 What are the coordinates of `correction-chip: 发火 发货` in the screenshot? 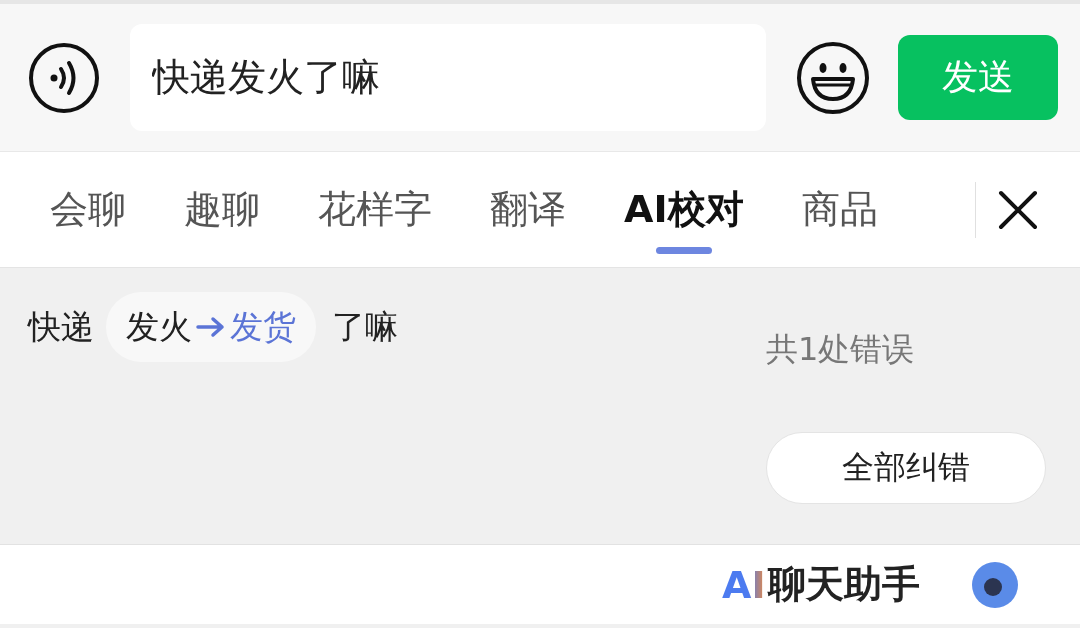 It's located at (211, 327).